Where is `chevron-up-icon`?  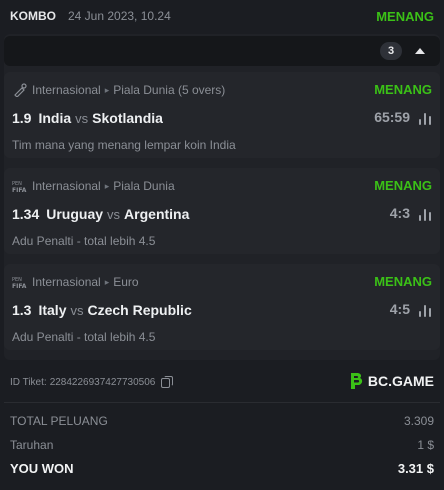
chevron-up-icon is located at coordinates (420, 51).